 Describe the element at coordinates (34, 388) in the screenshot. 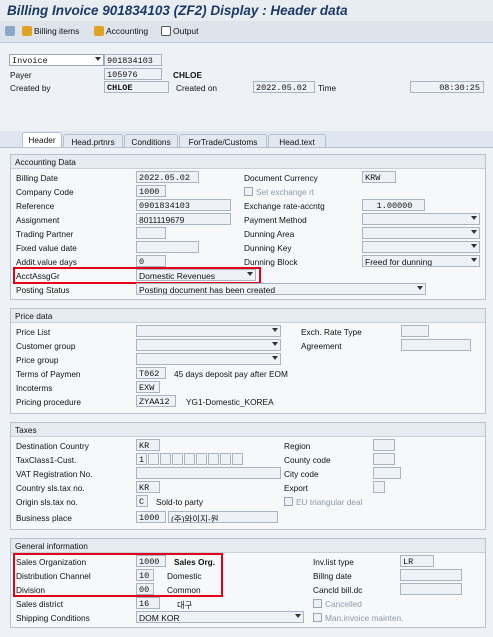

I see `incoterms-label: Incoterms` at that location.